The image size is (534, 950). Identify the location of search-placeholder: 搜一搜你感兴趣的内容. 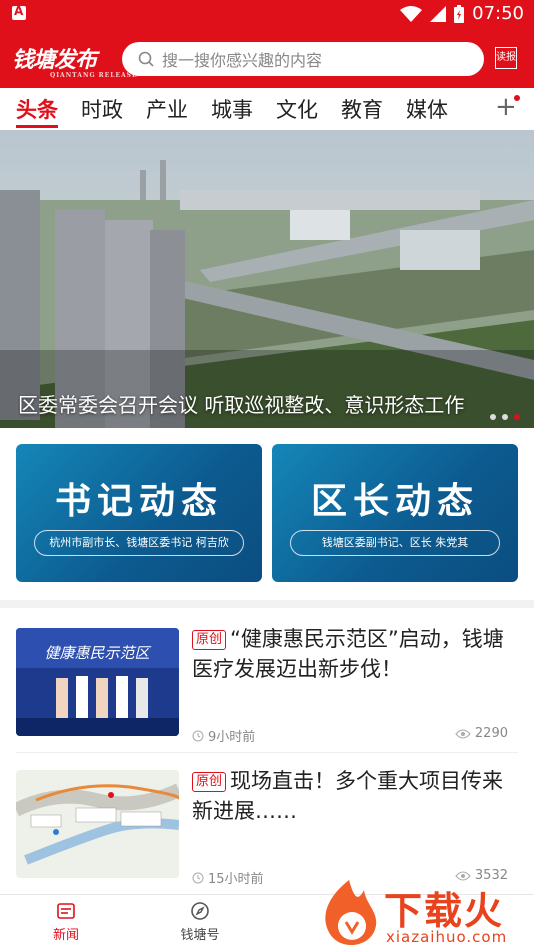
(242, 60).